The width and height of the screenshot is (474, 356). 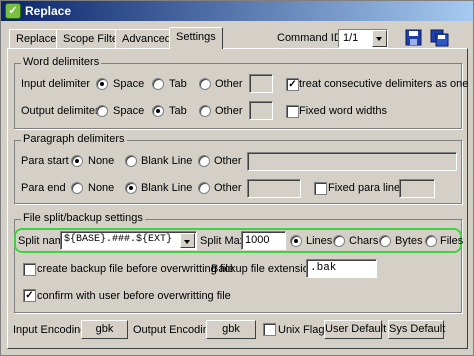 What do you see at coordinates (29, 269) in the screenshot?
I see `create-backup-checkbox` at bounding box center [29, 269].